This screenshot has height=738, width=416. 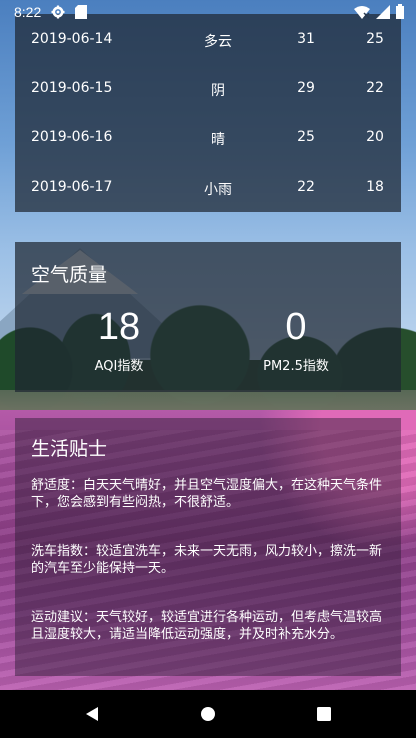 I want to click on forecast-high-temp: 25, so click(x=306, y=137).